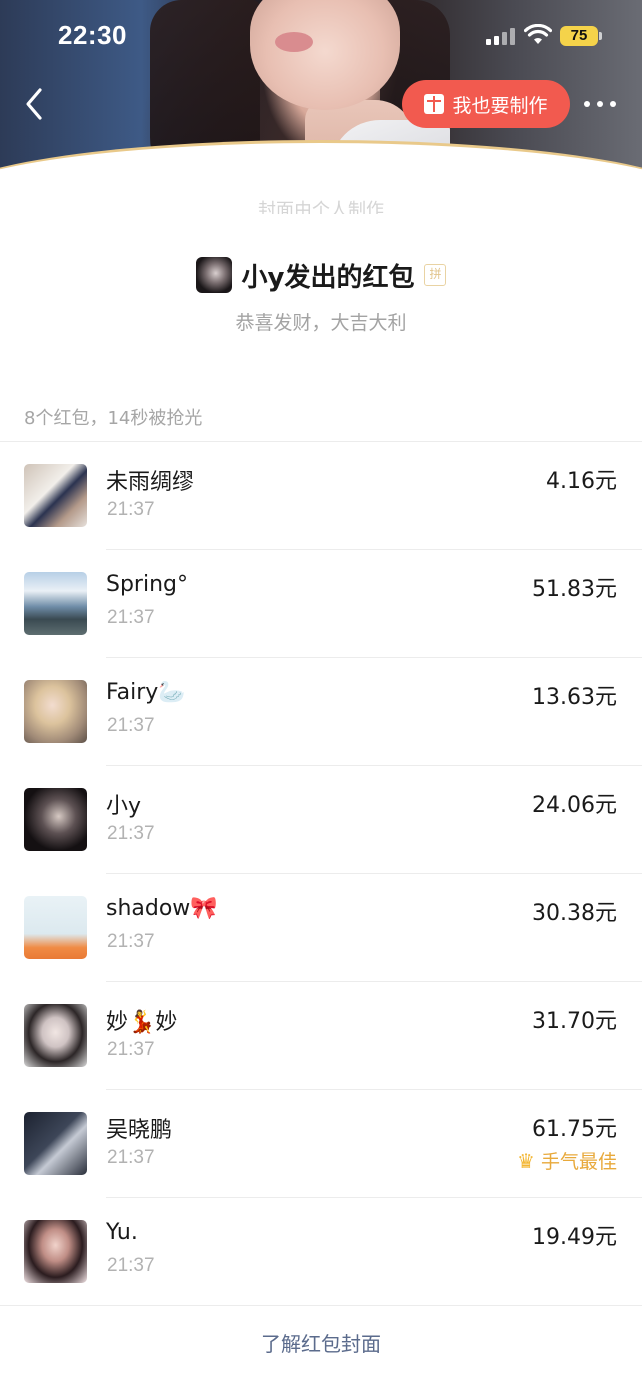 Image resolution: width=642 pixels, height=1389 pixels. Describe the element at coordinates (328, 277) in the screenshot. I see `sender-title: 小y发出的红包` at that location.